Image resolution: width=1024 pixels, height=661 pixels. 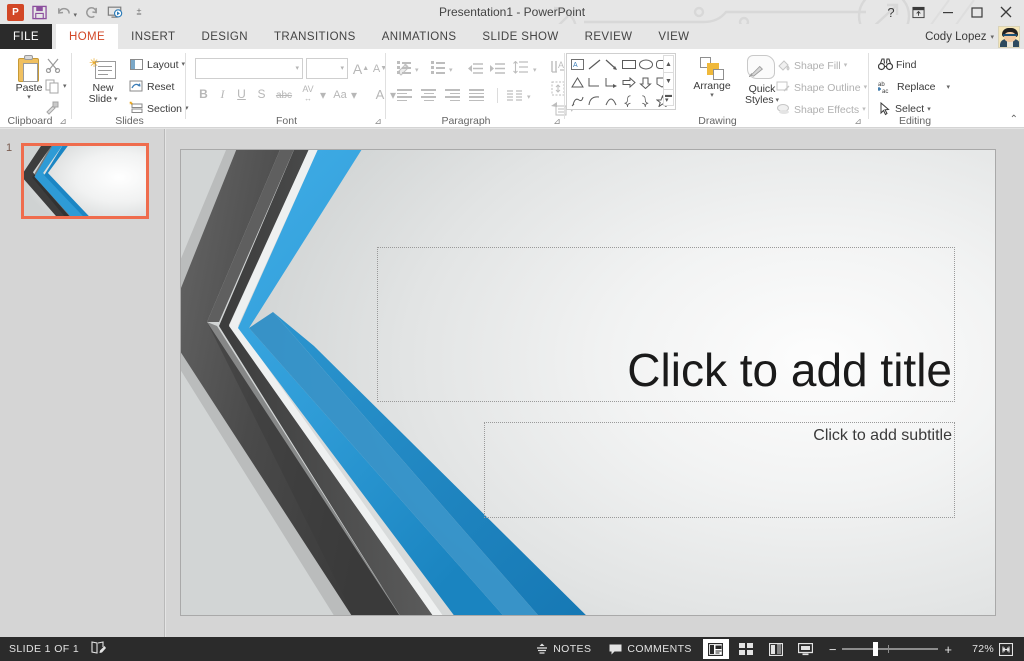 What do you see at coordinates (948, 649) in the screenshot?
I see `zoom-in-button: +` at bounding box center [948, 649].